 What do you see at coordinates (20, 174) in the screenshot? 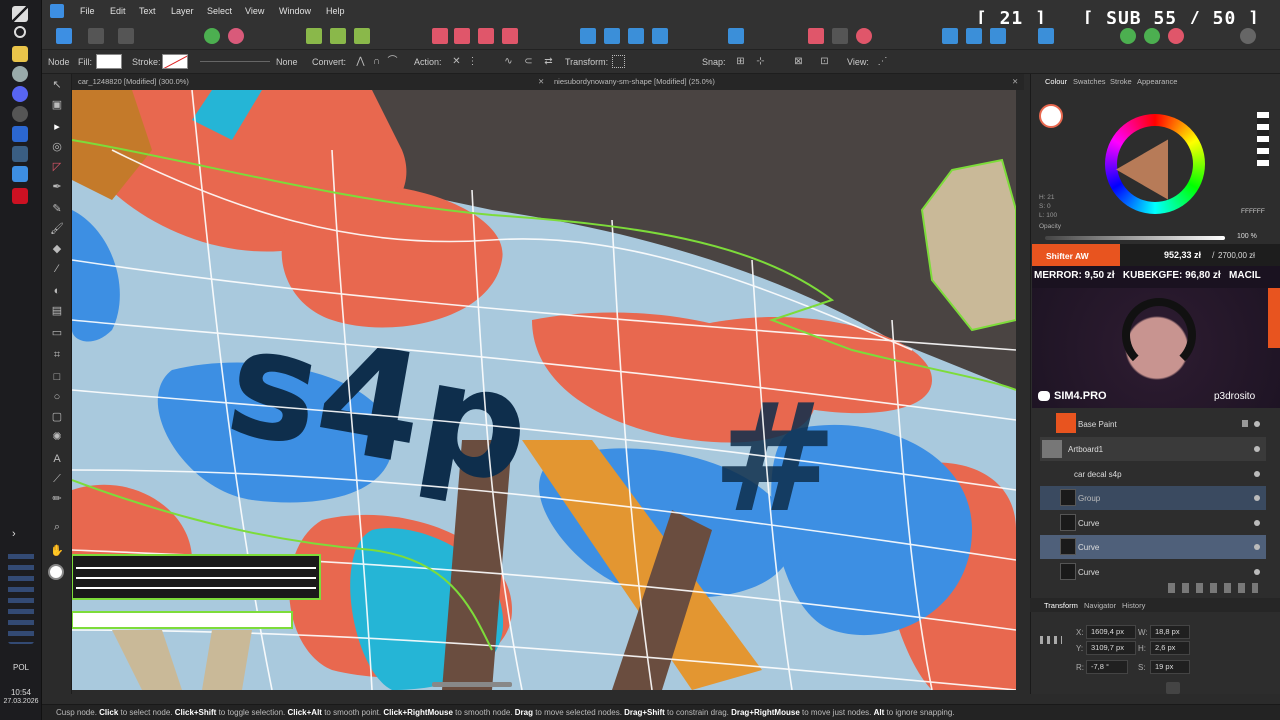
I see `affinity-designer-icon` at bounding box center [20, 174].